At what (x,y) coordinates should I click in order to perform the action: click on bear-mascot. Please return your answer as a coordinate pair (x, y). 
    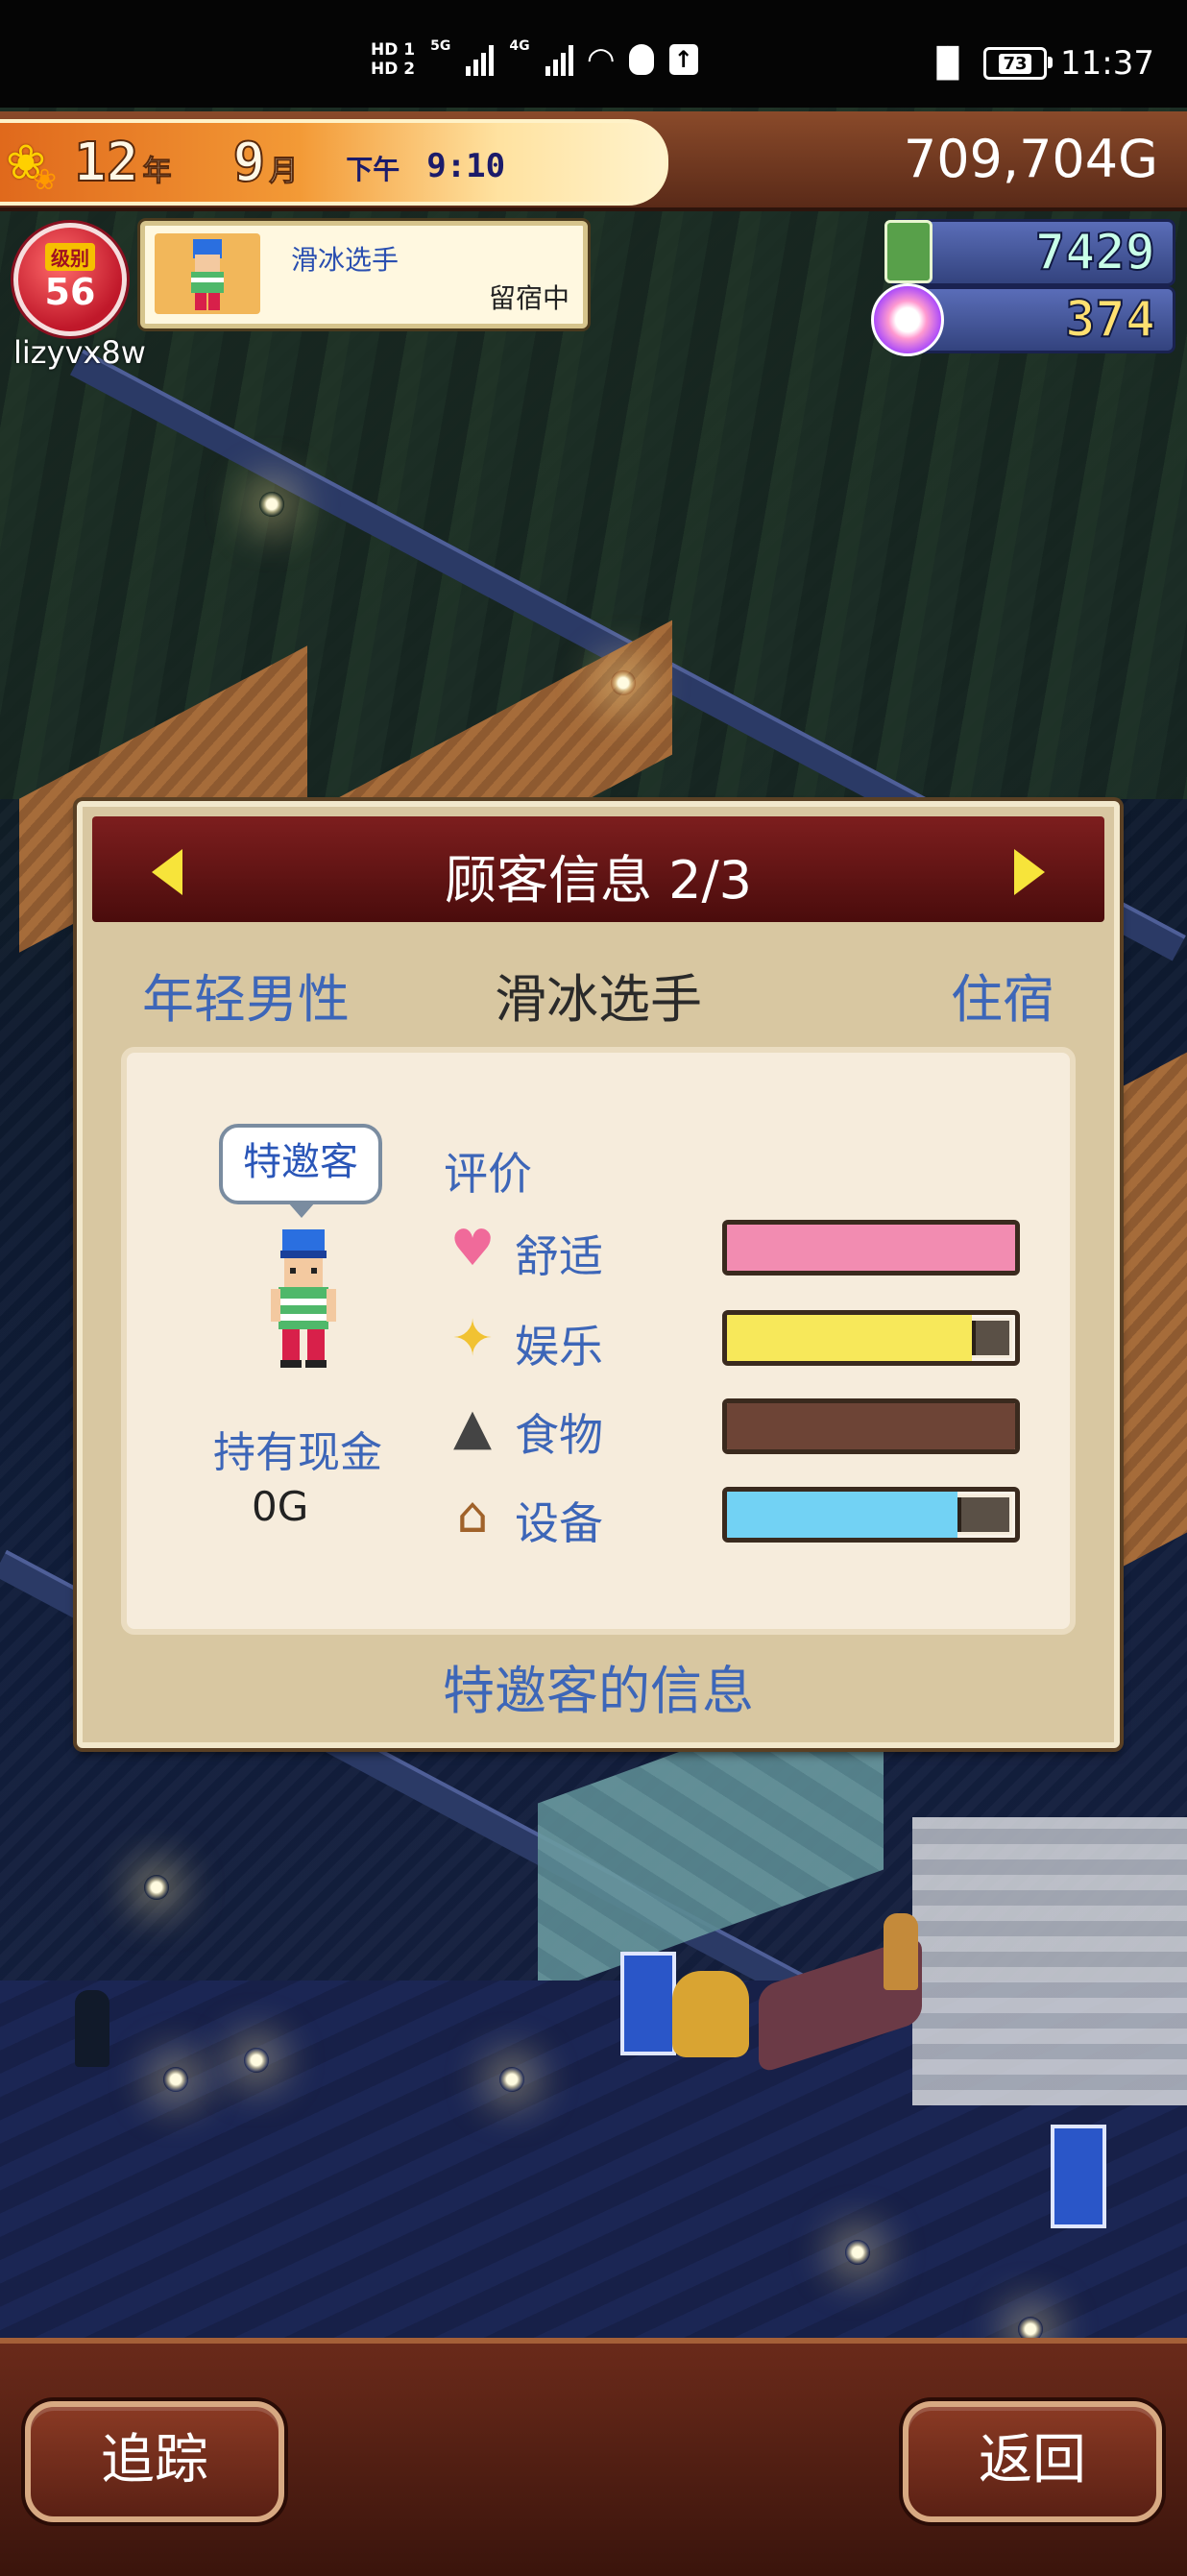
    Looking at the image, I should click on (710, 2014).